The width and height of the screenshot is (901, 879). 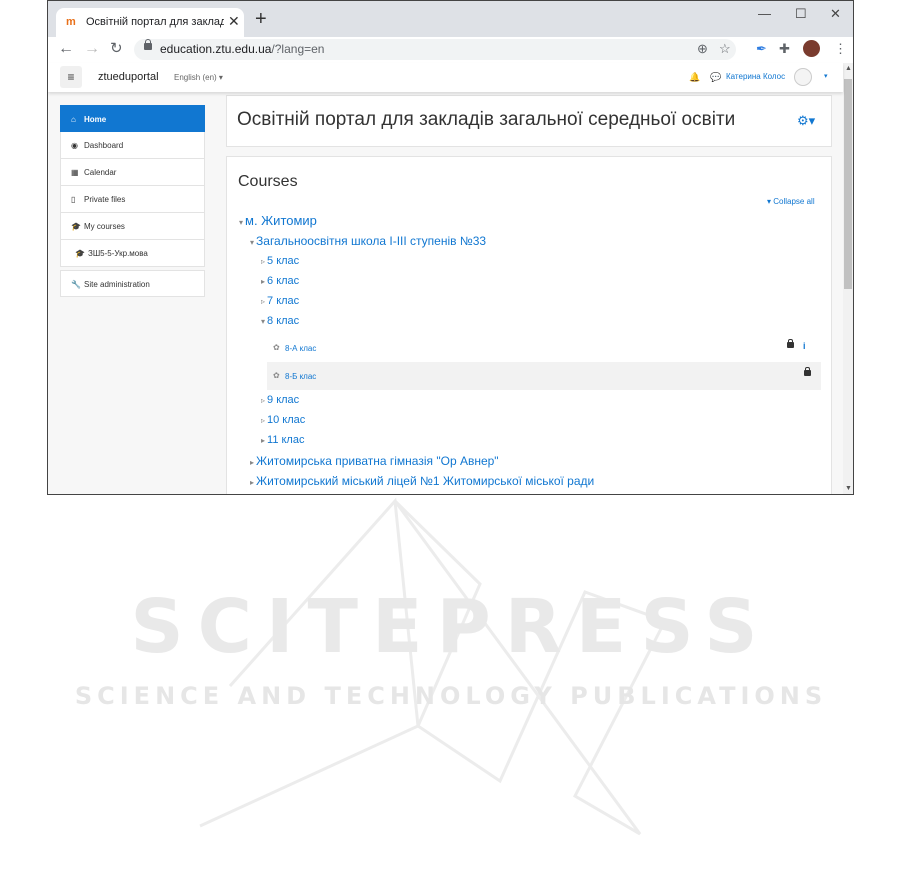 I want to click on address-bar: education.ztu.edu.ua/?lang=en ⊕ ☆, so click(x=435, y=49).